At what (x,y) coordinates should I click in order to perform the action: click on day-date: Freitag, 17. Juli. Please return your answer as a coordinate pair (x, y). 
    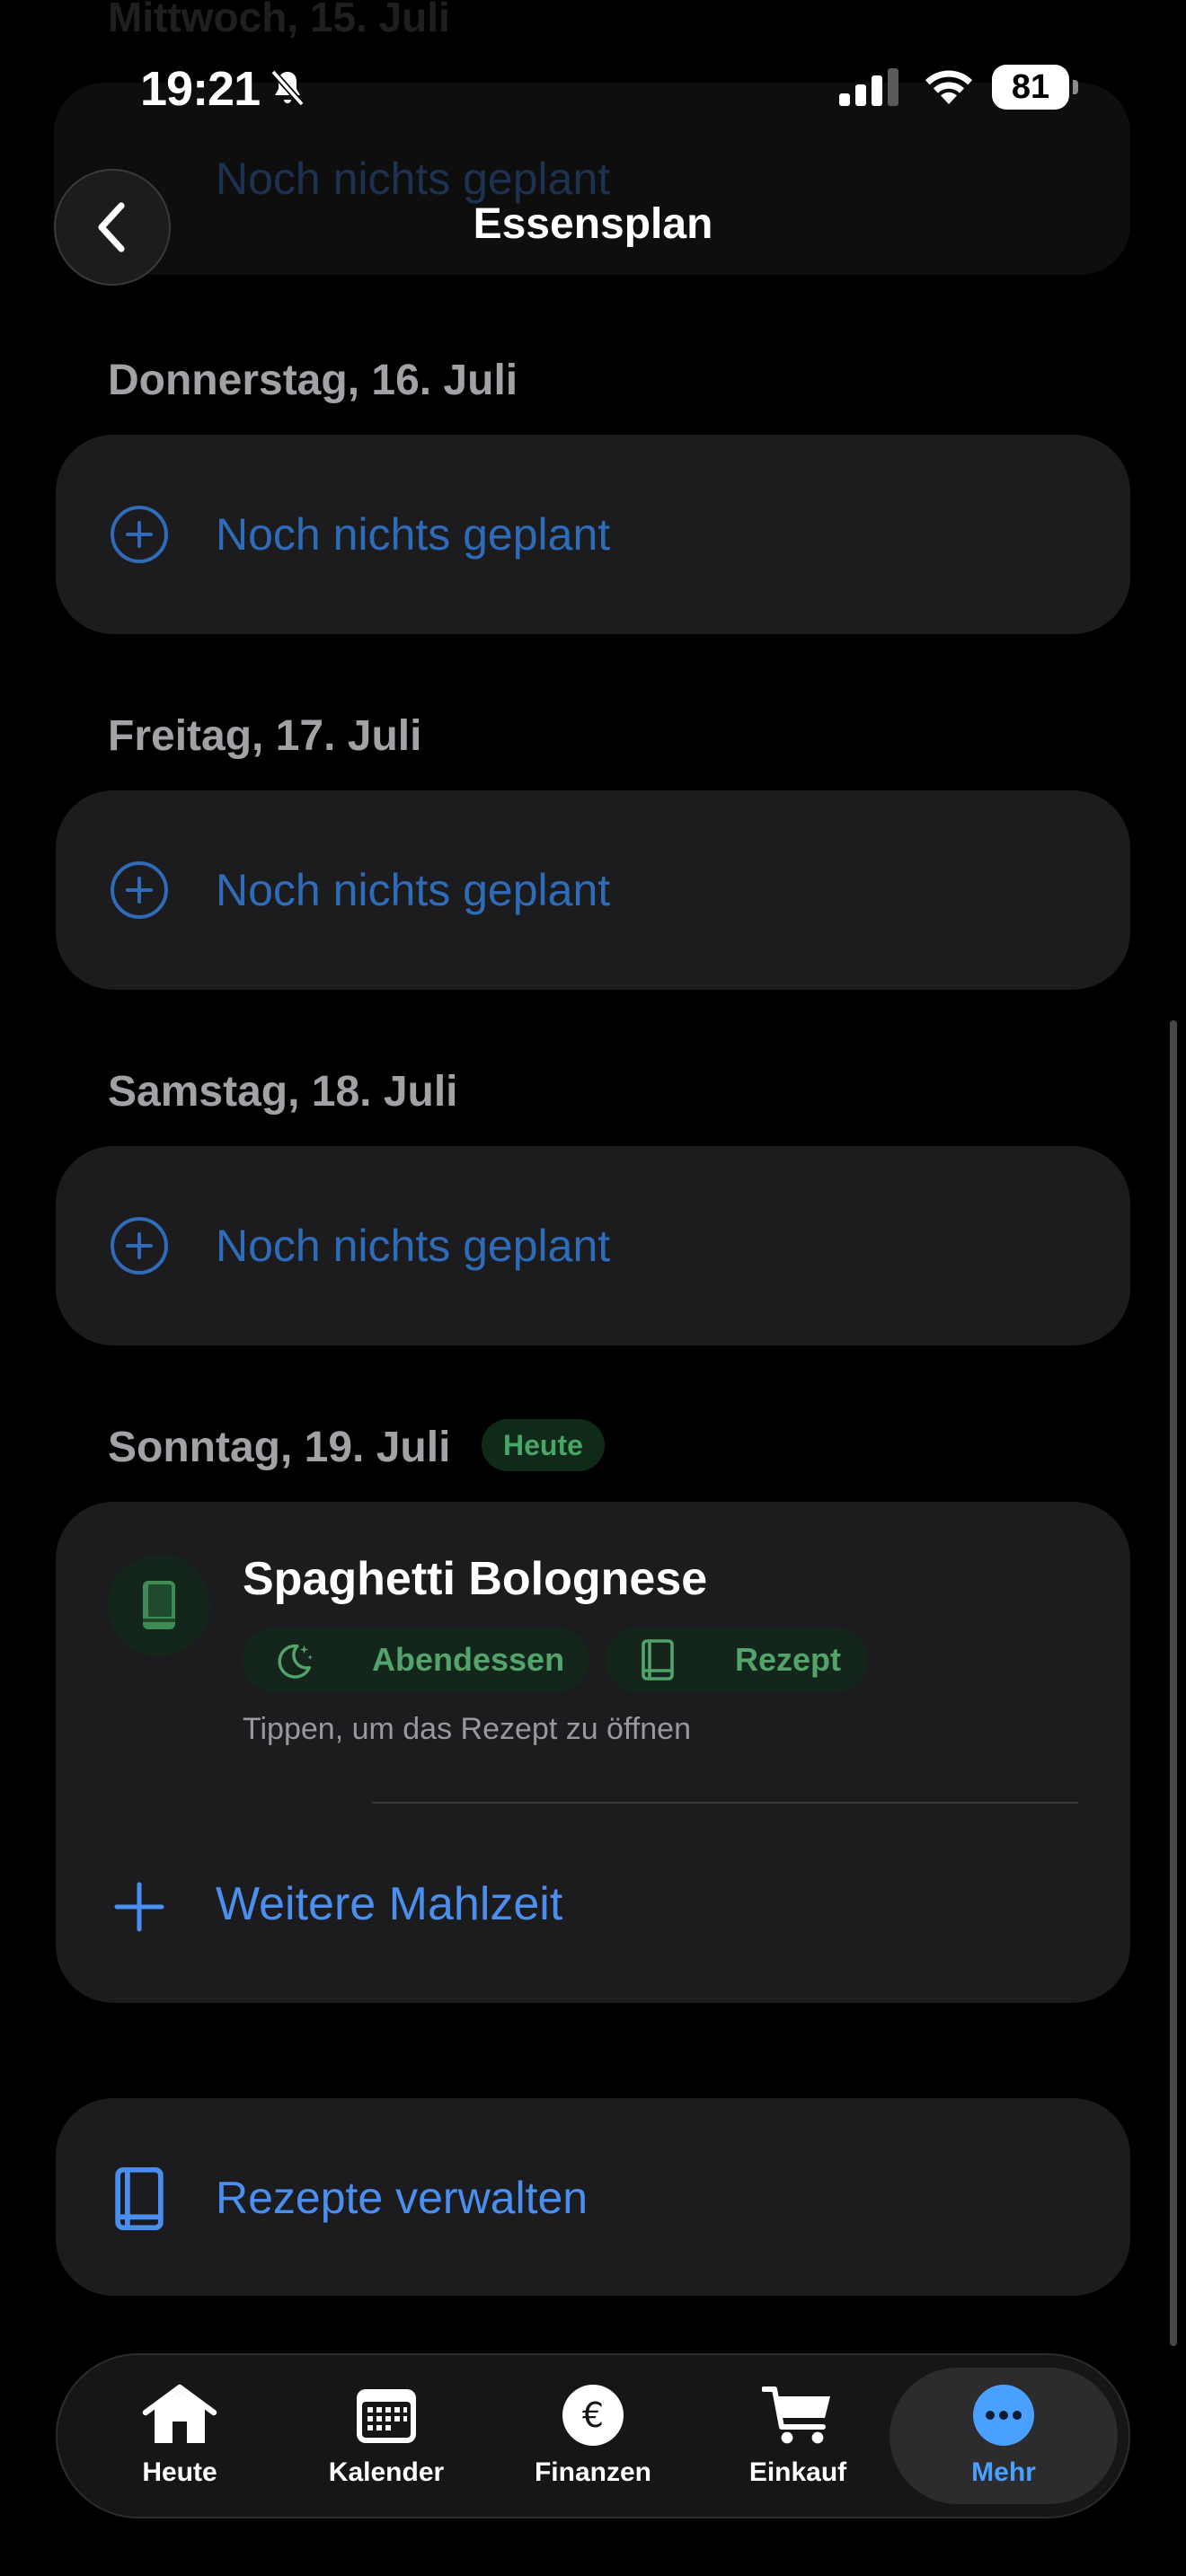
    Looking at the image, I should click on (265, 736).